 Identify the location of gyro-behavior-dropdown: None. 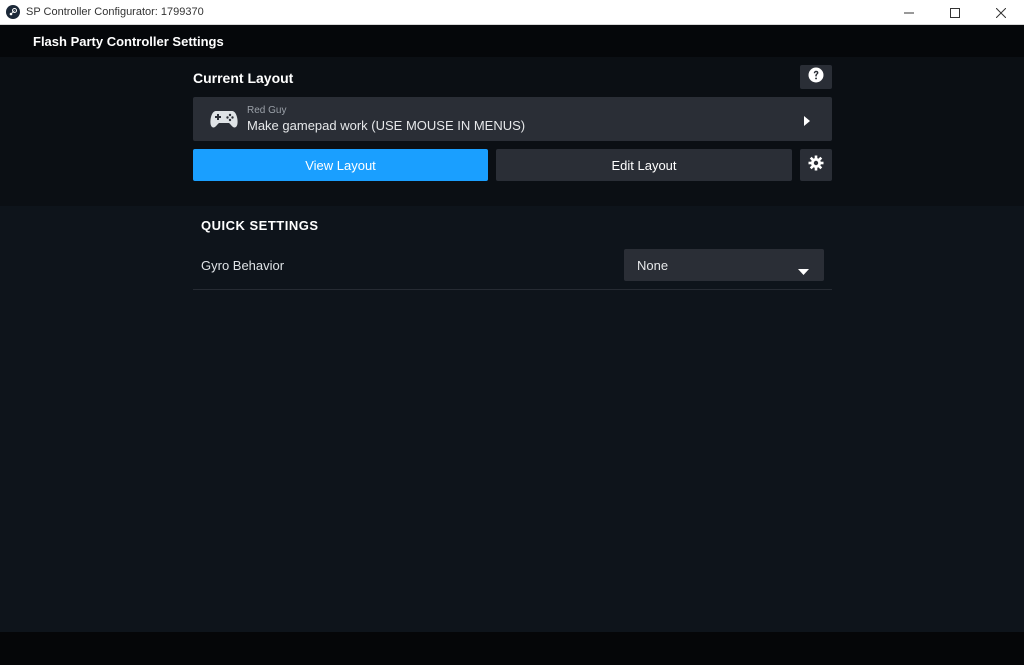
(724, 265).